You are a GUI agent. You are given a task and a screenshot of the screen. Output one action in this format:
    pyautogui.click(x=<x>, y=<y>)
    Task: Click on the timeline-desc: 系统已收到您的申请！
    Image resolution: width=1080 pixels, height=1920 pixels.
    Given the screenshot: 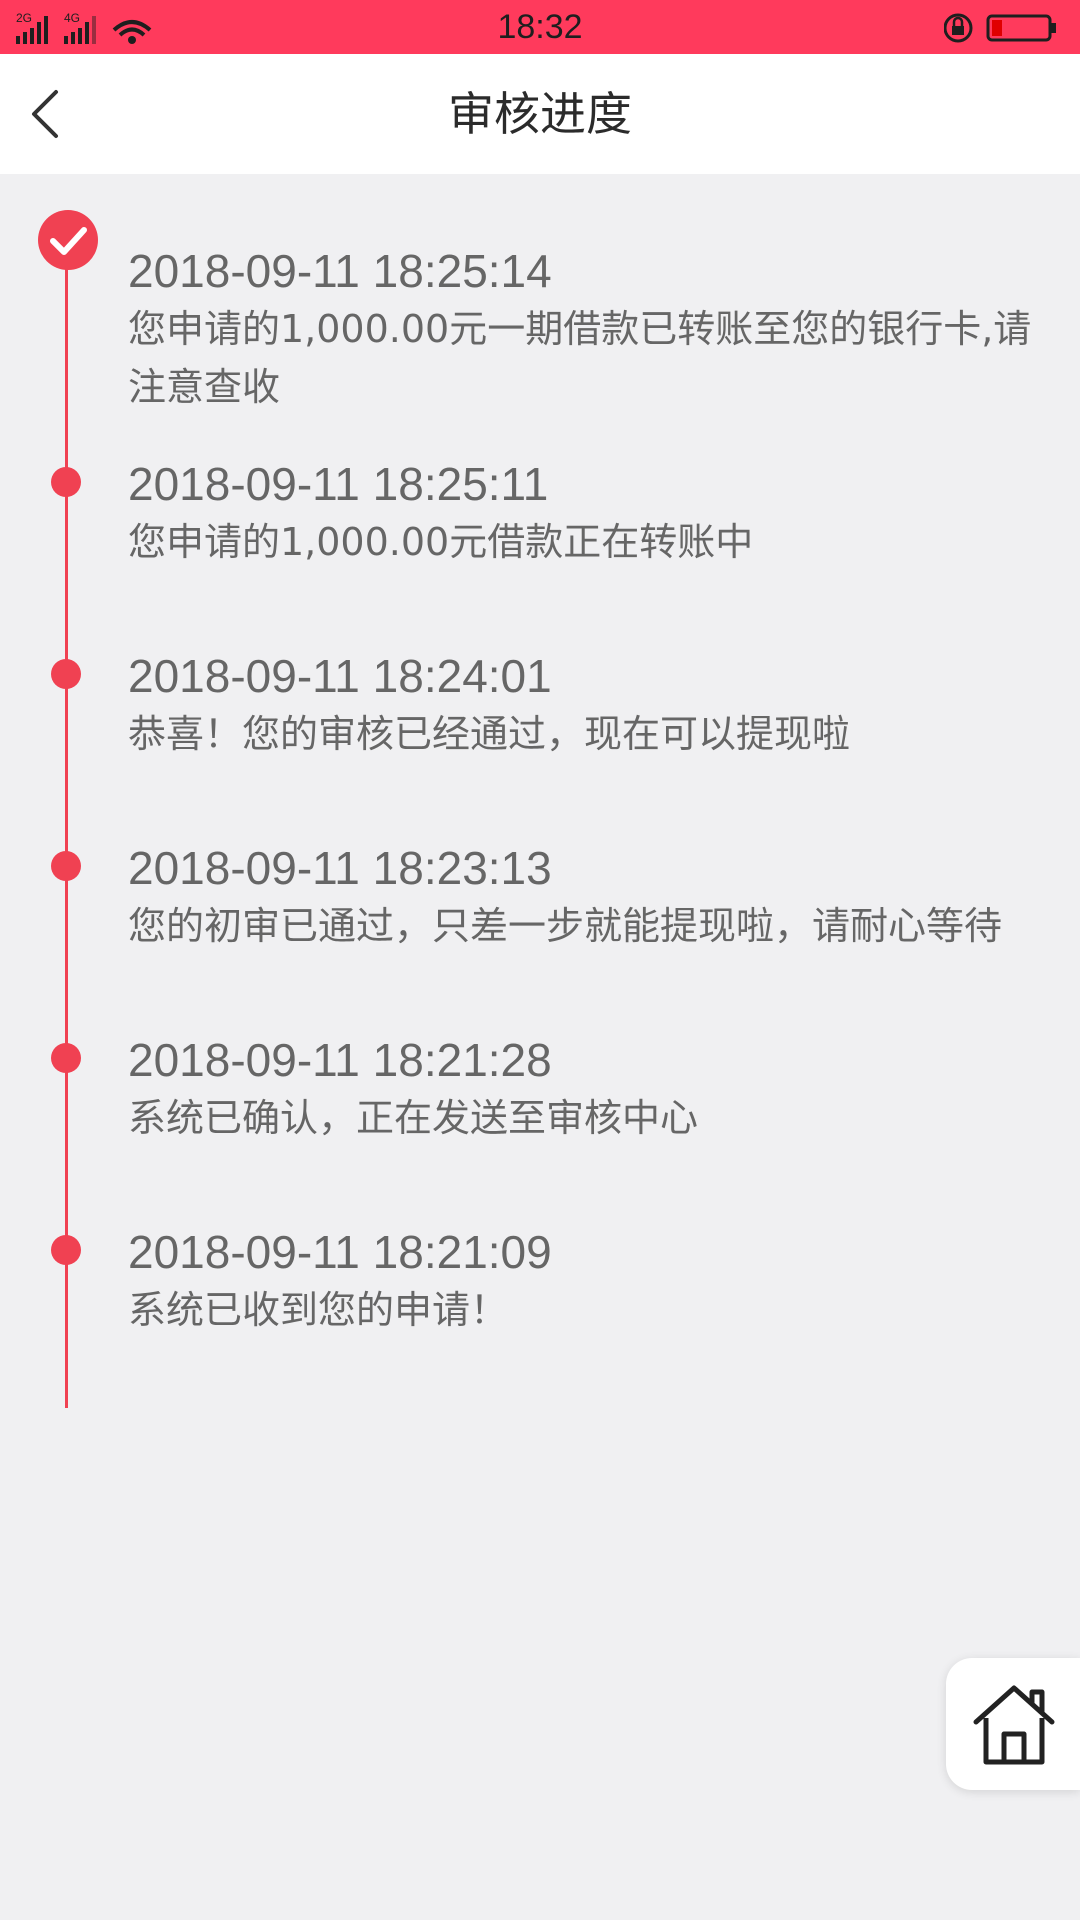 What is the action you would take?
    pyautogui.click(x=318, y=1310)
    